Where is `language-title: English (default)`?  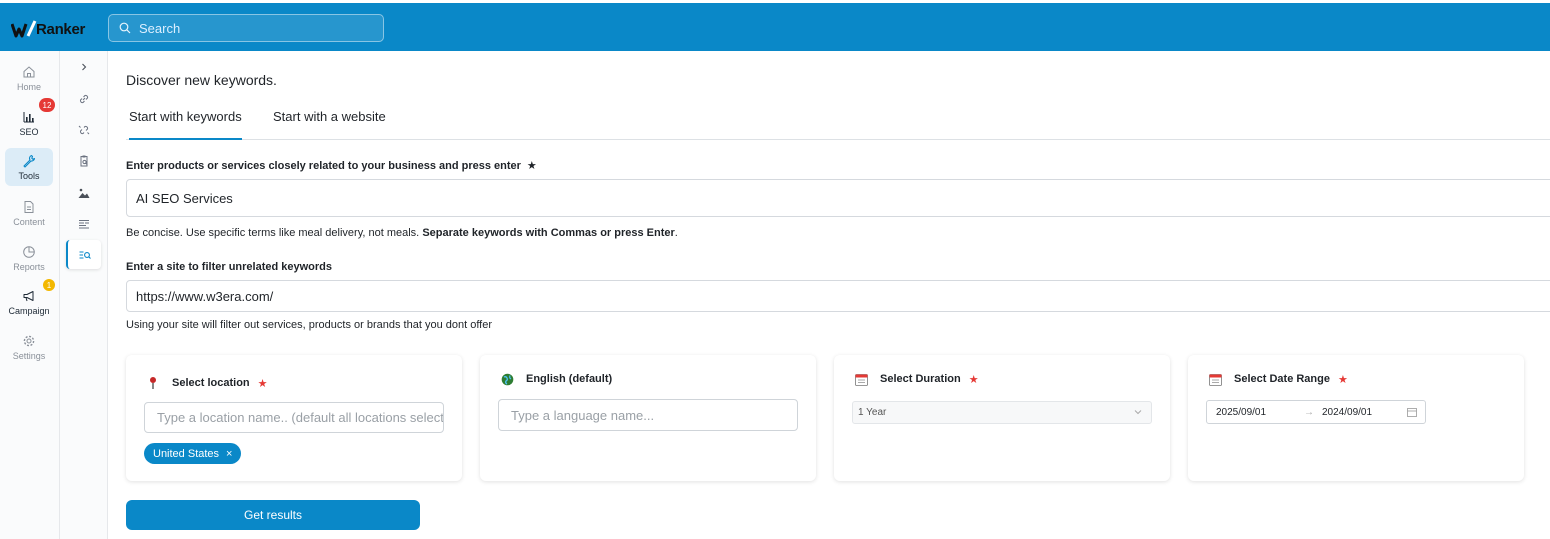 language-title: English (default) is located at coordinates (556, 379).